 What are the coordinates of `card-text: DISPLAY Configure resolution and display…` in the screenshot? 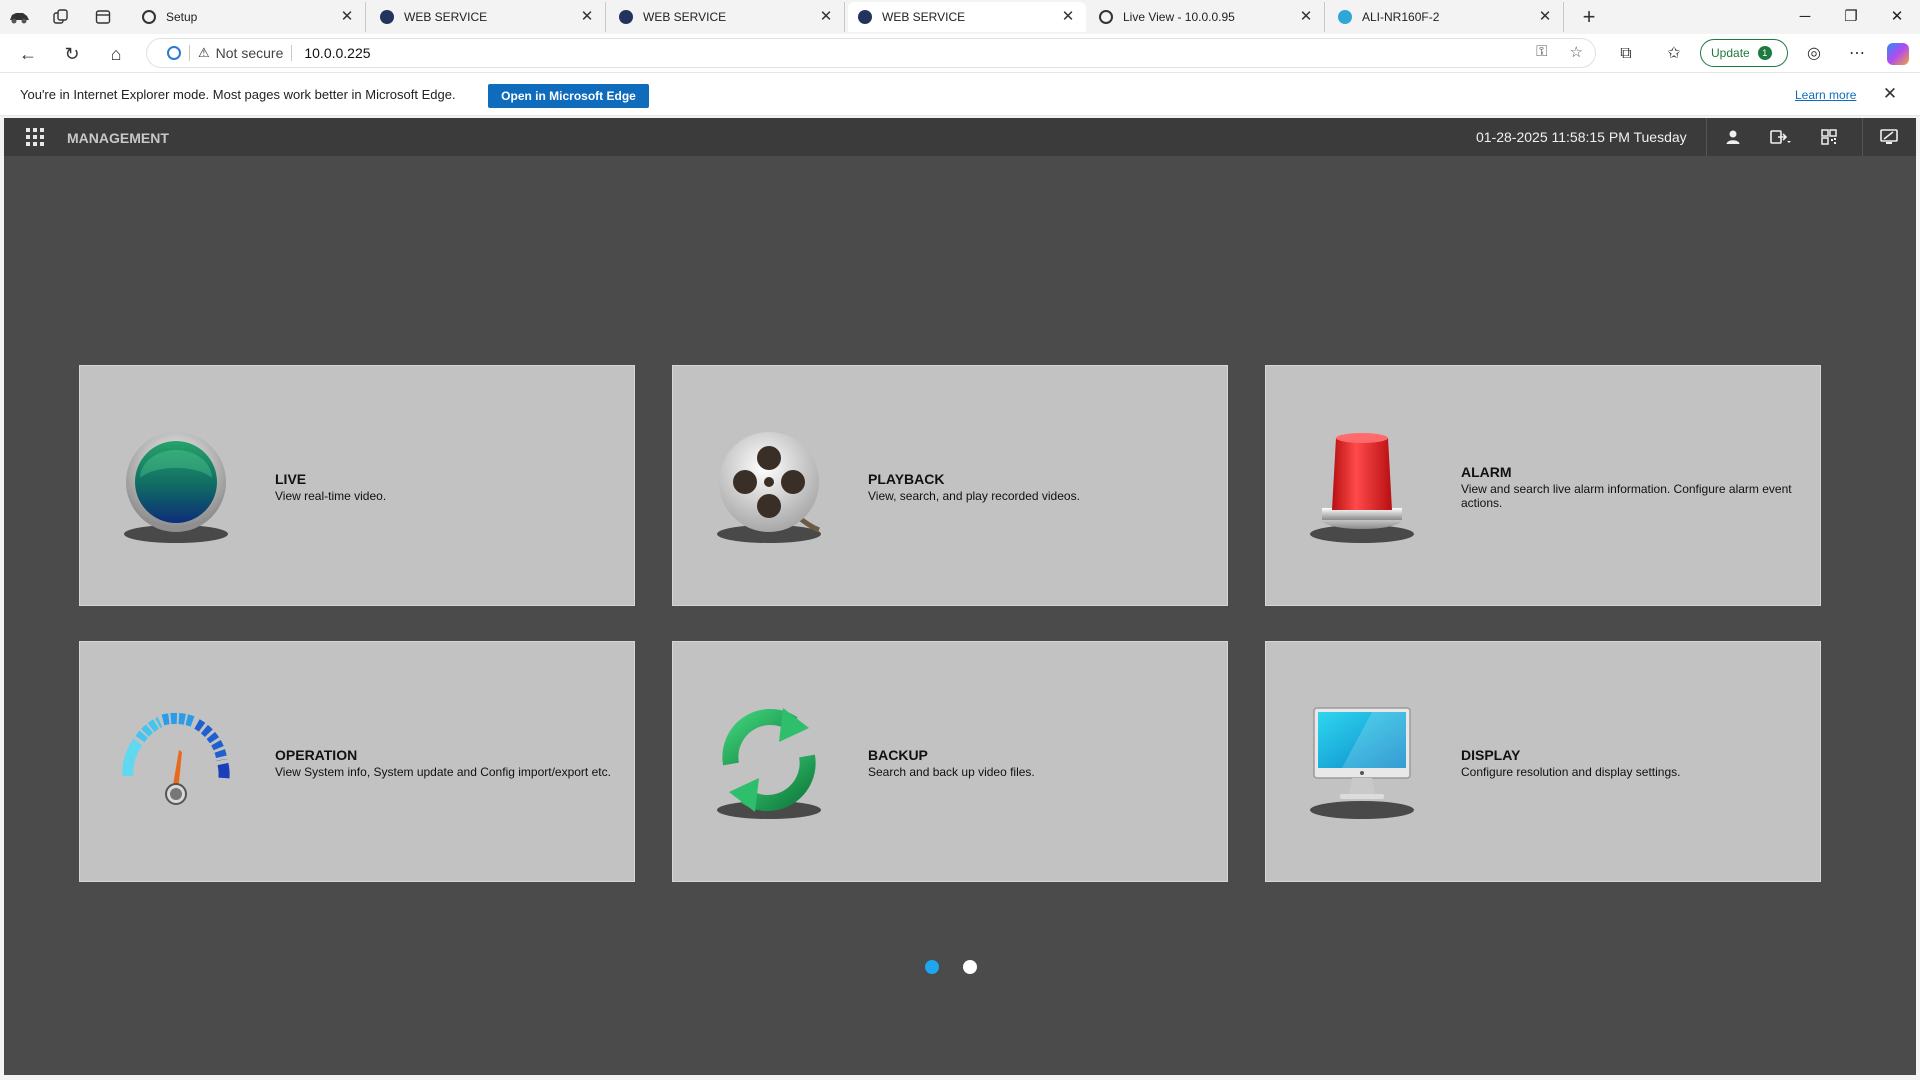 It's located at (1633, 762).